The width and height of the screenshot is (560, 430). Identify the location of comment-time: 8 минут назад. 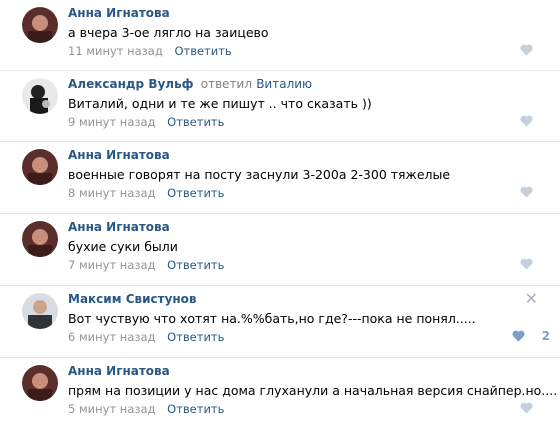
(111, 193).